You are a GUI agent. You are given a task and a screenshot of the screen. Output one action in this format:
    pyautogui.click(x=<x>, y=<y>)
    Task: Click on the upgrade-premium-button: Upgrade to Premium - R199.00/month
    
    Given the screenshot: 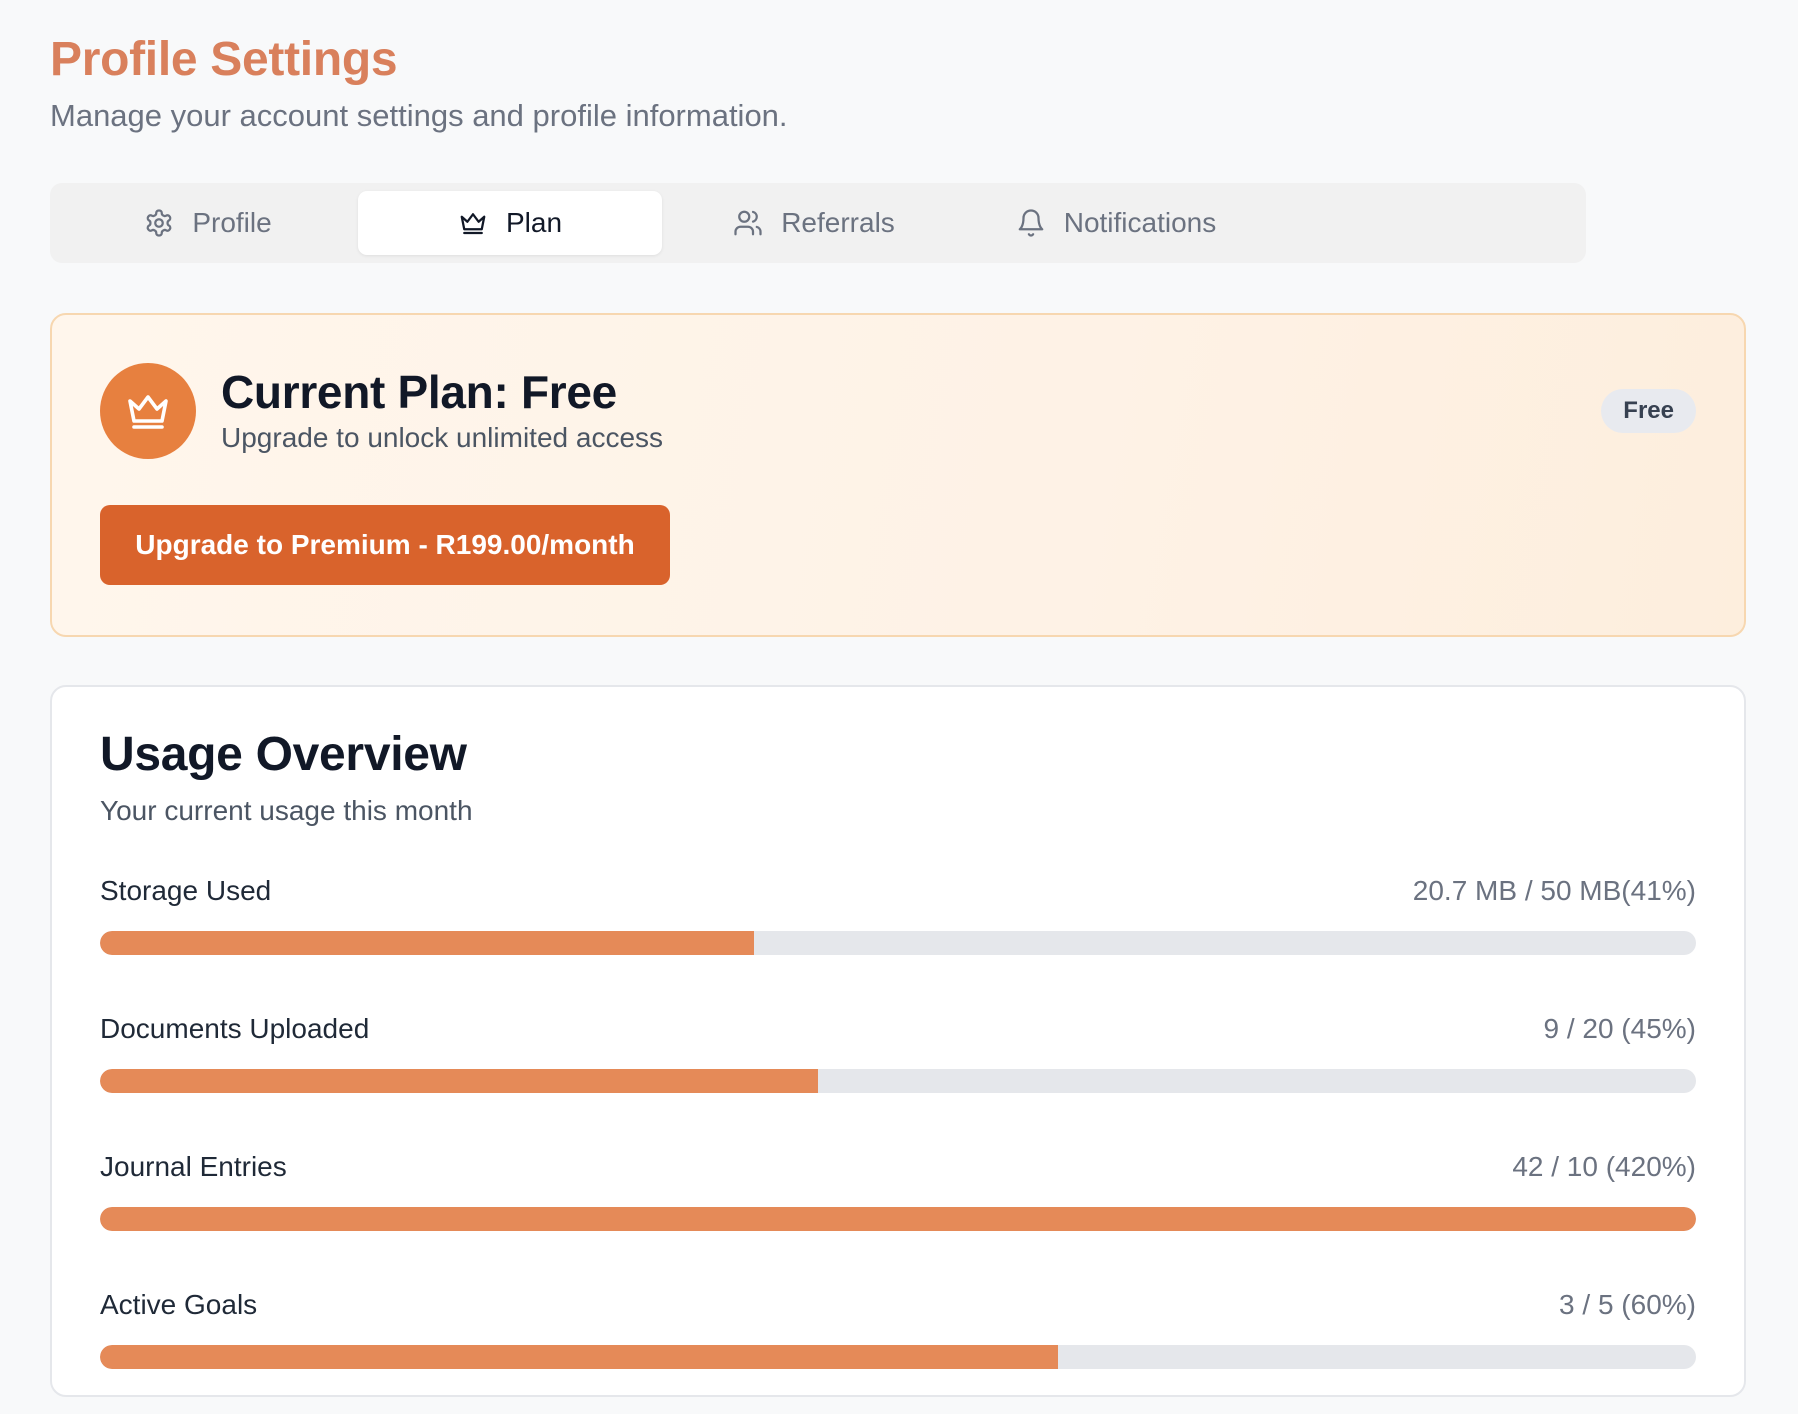 What is the action you would take?
    pyautogui.click(x=385, y=545)
    